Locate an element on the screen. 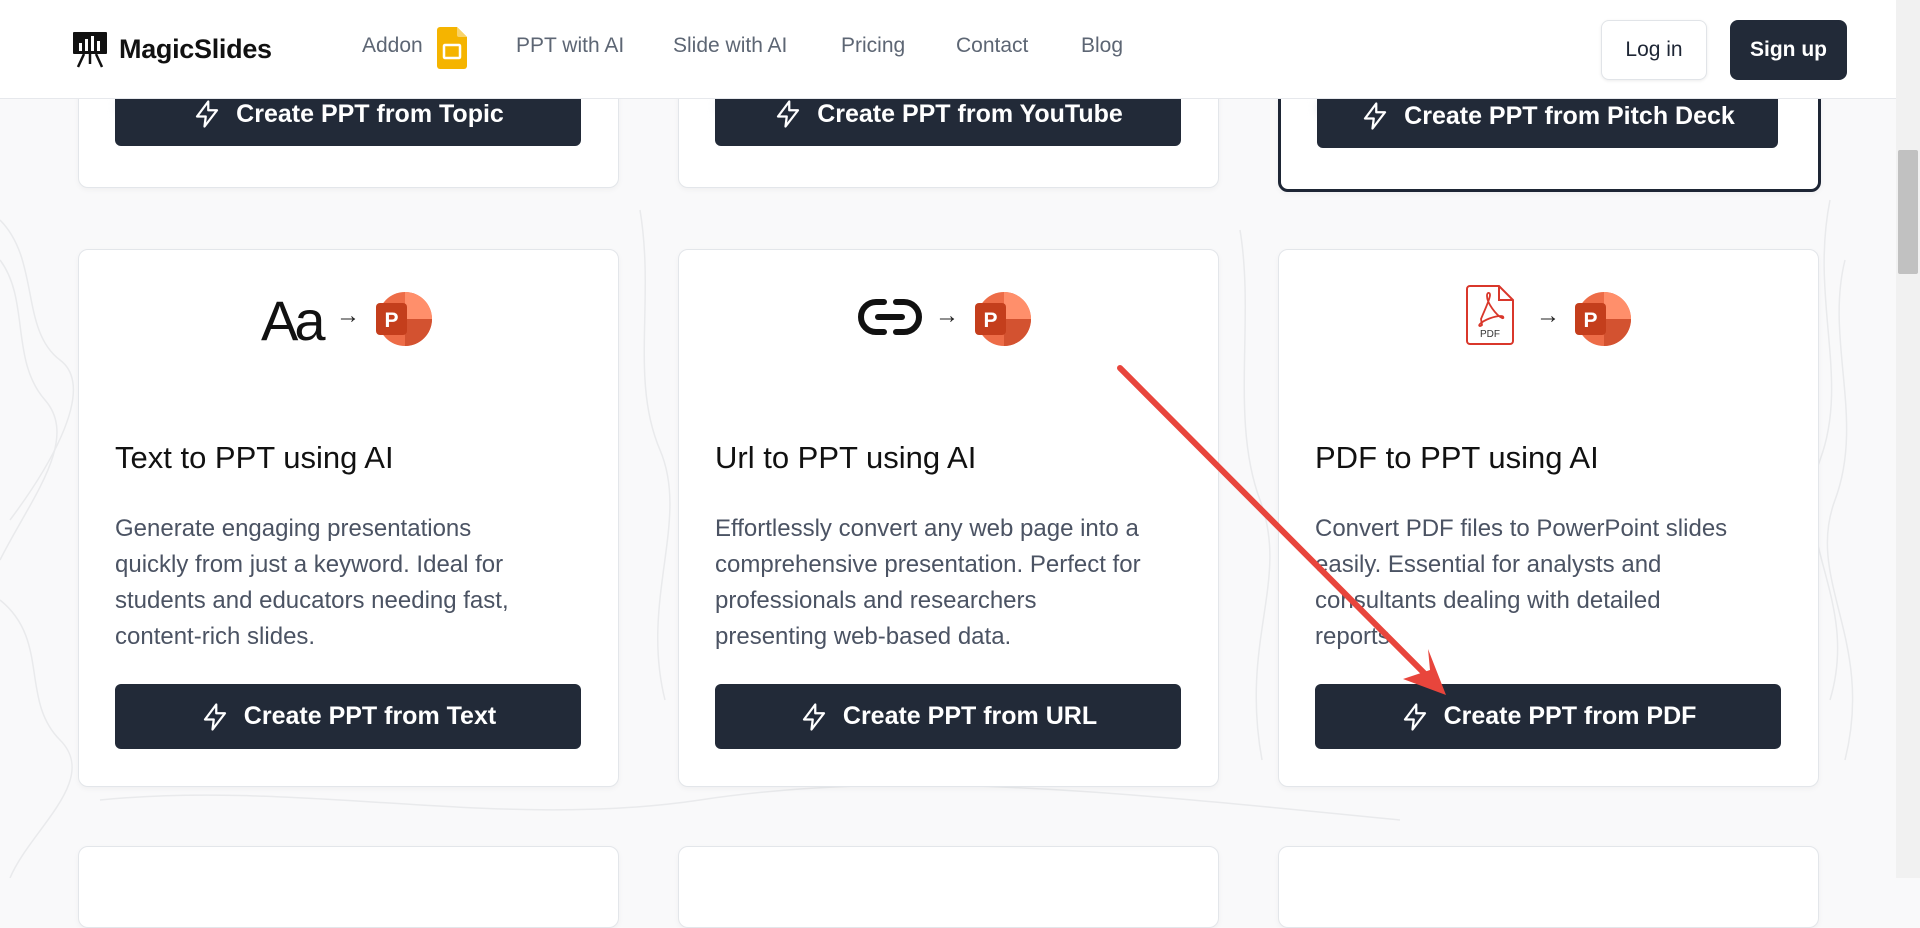 The image size is (1920, 928). site-logo: MagicSlides is located at coordinates (172, 49).